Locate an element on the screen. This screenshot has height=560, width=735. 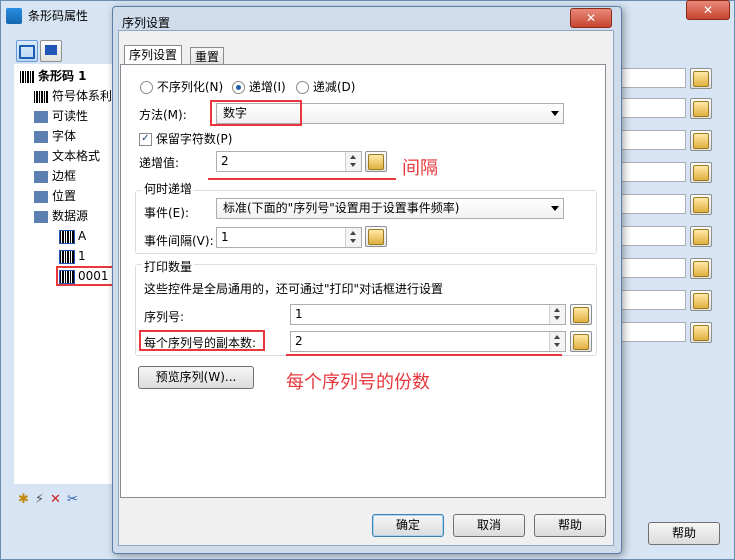
tree-item-label: 文本格式 is located at coordinates (76, 156).